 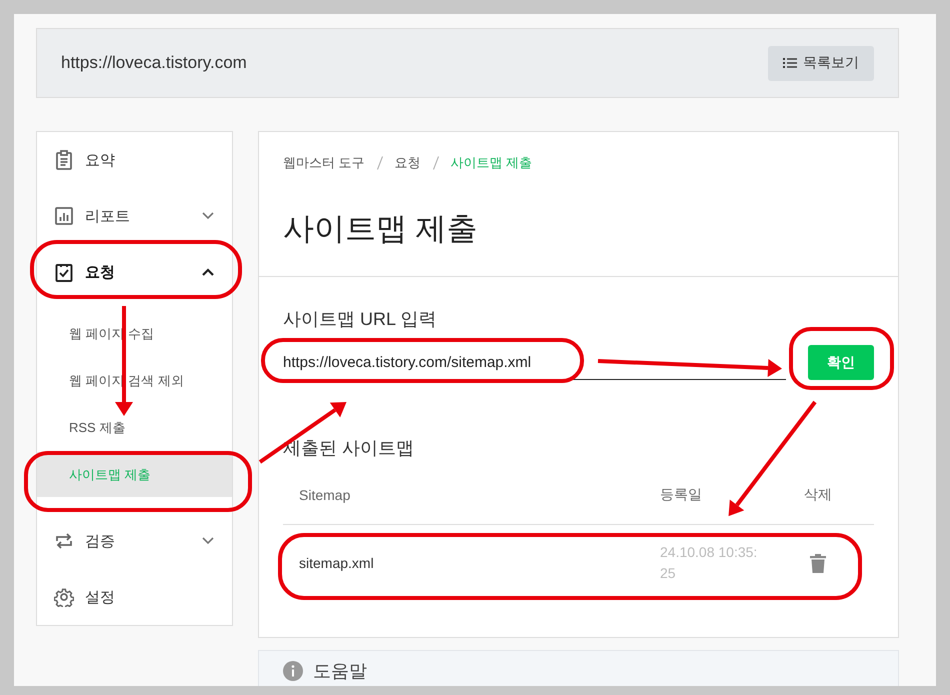 I want to click on section-title: 제출된 사이트맵, so click(x=349, y=448).